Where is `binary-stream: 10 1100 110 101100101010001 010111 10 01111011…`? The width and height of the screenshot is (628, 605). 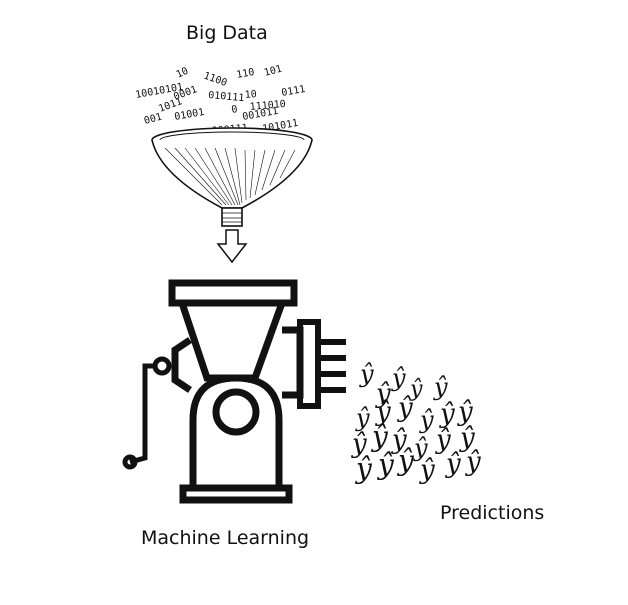 binary-stream: 10 1100 110 101100101010001 010111 10 01111011… is located at coordinates (221, 100).